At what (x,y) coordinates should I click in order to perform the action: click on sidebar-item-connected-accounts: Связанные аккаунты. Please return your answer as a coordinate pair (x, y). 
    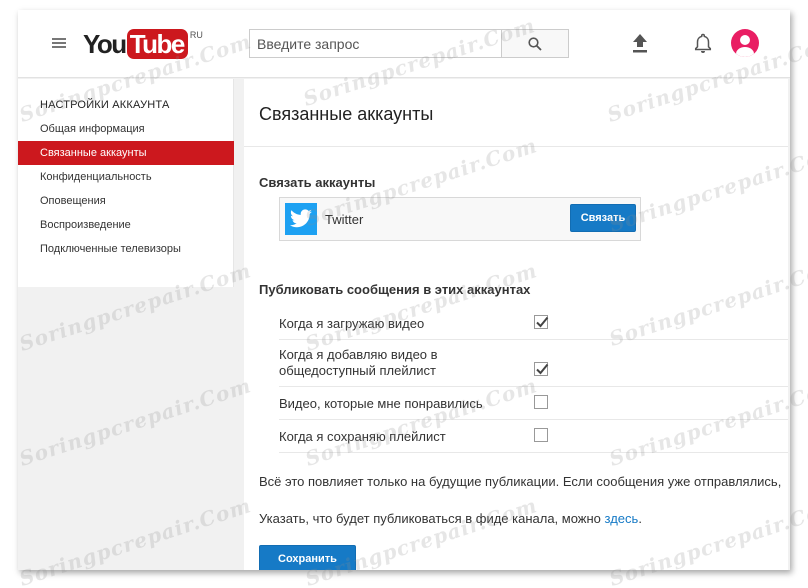
    Looking at the image, I should click on (126, 153).